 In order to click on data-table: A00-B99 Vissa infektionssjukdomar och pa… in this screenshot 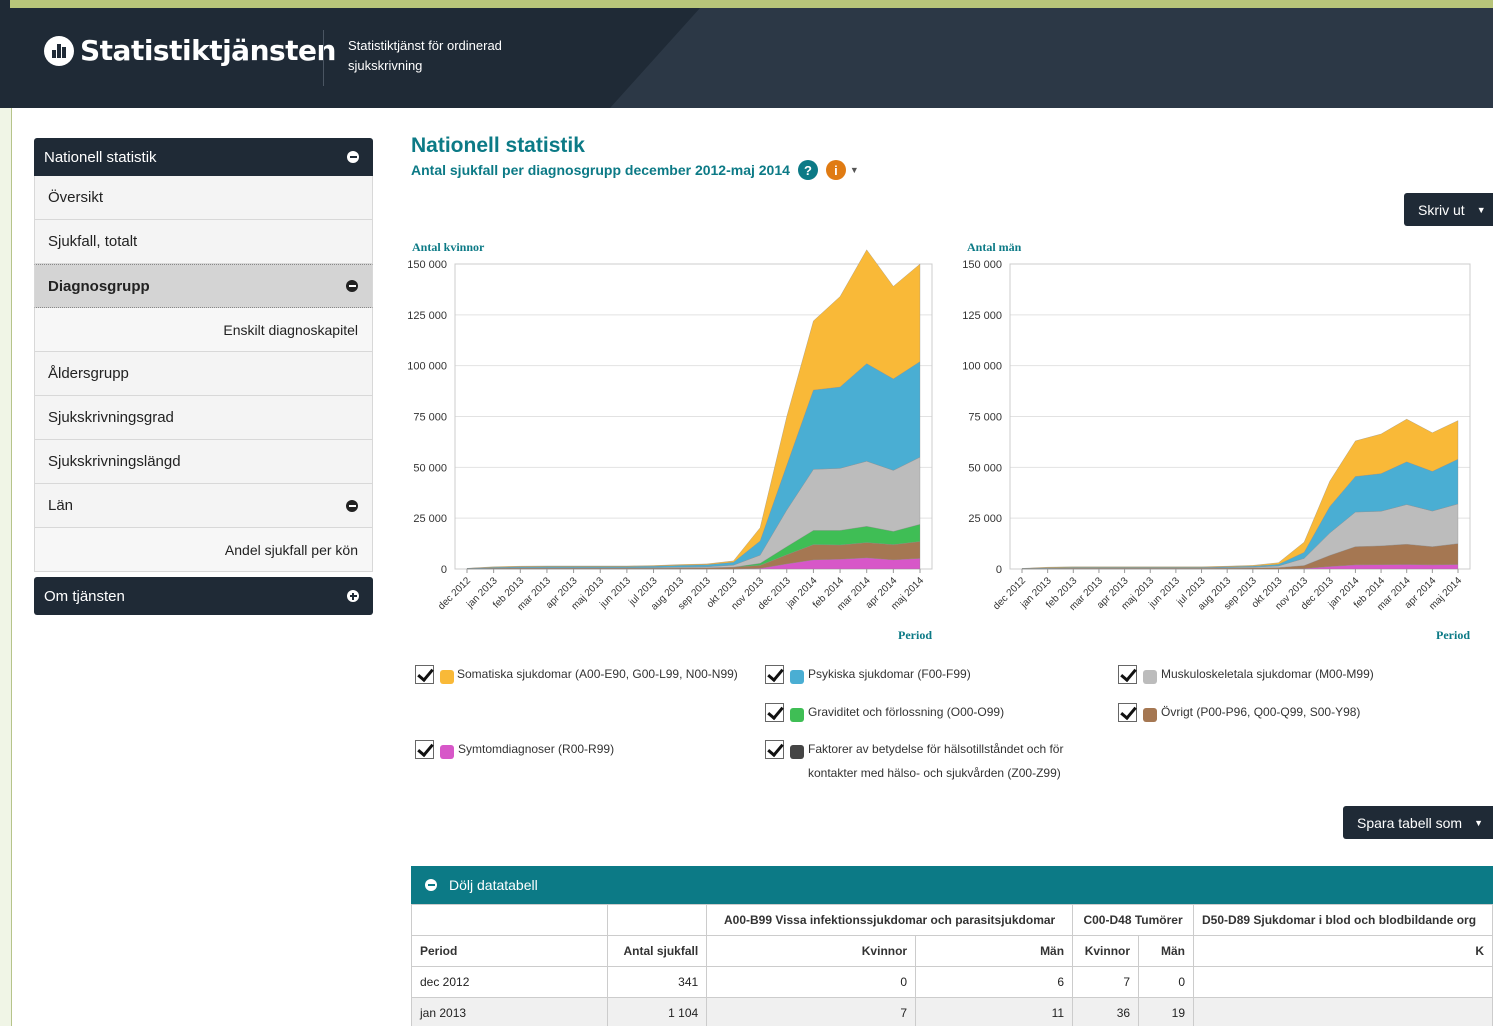, I will do `click(951, 965)`.